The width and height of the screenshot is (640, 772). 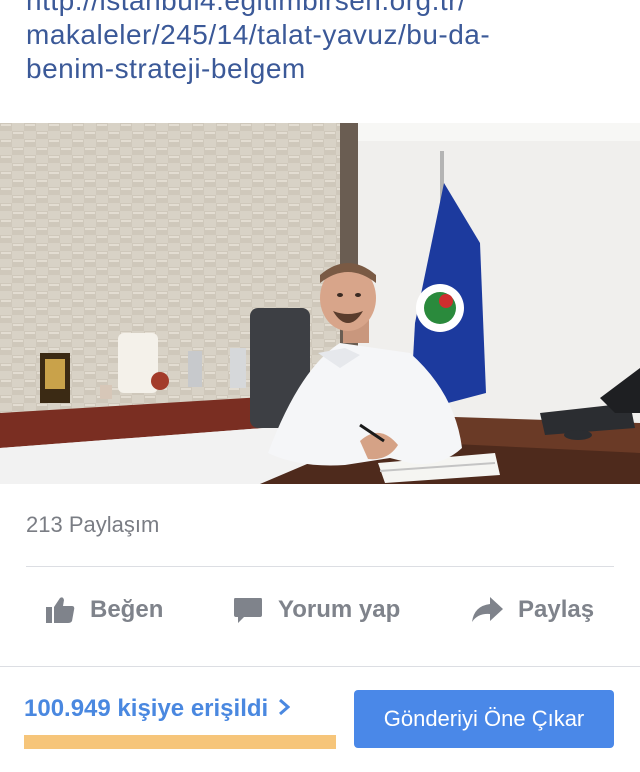 I want to click on reach-progress-fill, so click(x=180, y=742).